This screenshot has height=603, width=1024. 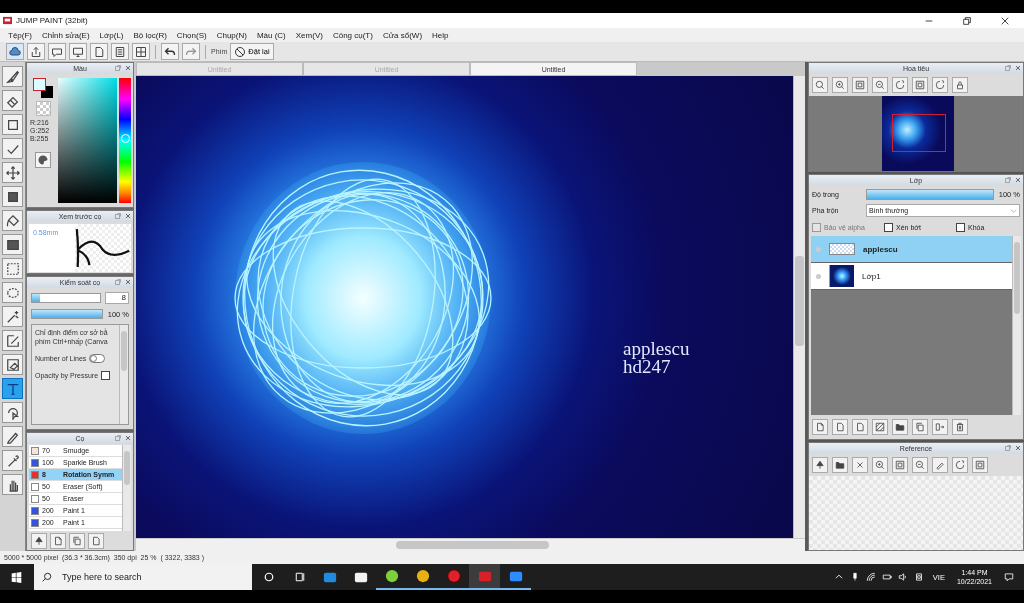 What do you see at coordinates (16, 577) in the screenshot?
I see `windows-logo-icon` at bounding box center [16, 577].